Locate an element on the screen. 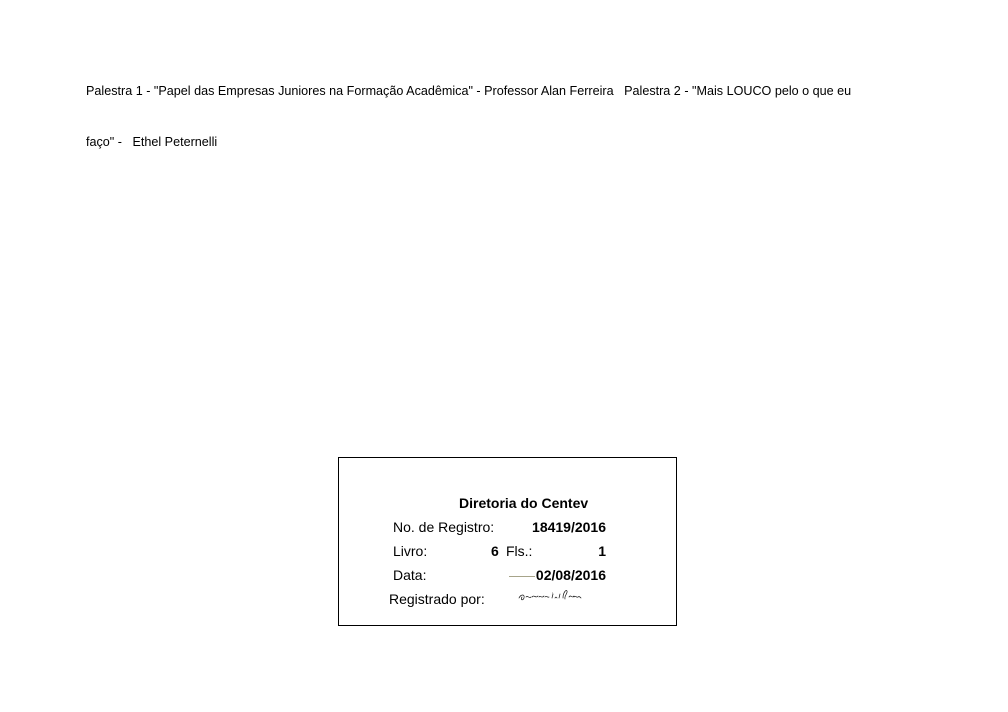 This screenshot has width=1008, height=712. data-label: Data: is located at coordinates (410, 575).